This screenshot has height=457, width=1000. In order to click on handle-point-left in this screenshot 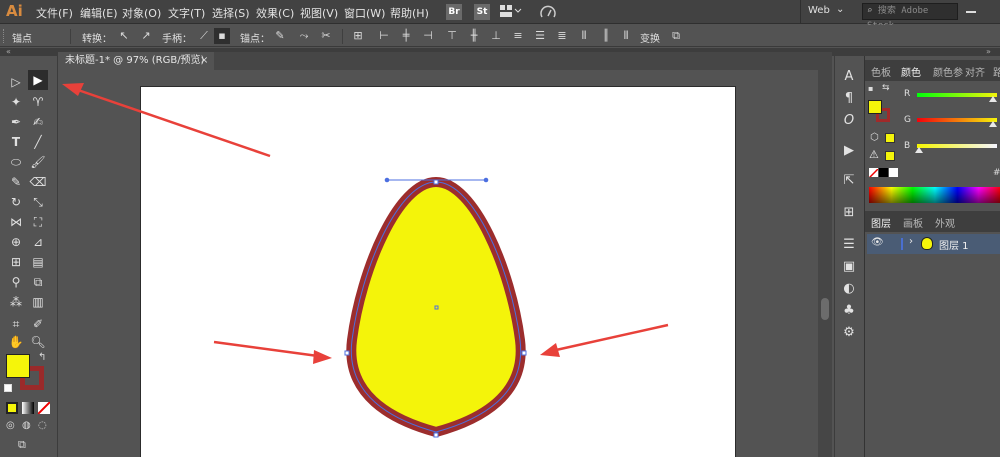, I will do `click(387, 180)`.